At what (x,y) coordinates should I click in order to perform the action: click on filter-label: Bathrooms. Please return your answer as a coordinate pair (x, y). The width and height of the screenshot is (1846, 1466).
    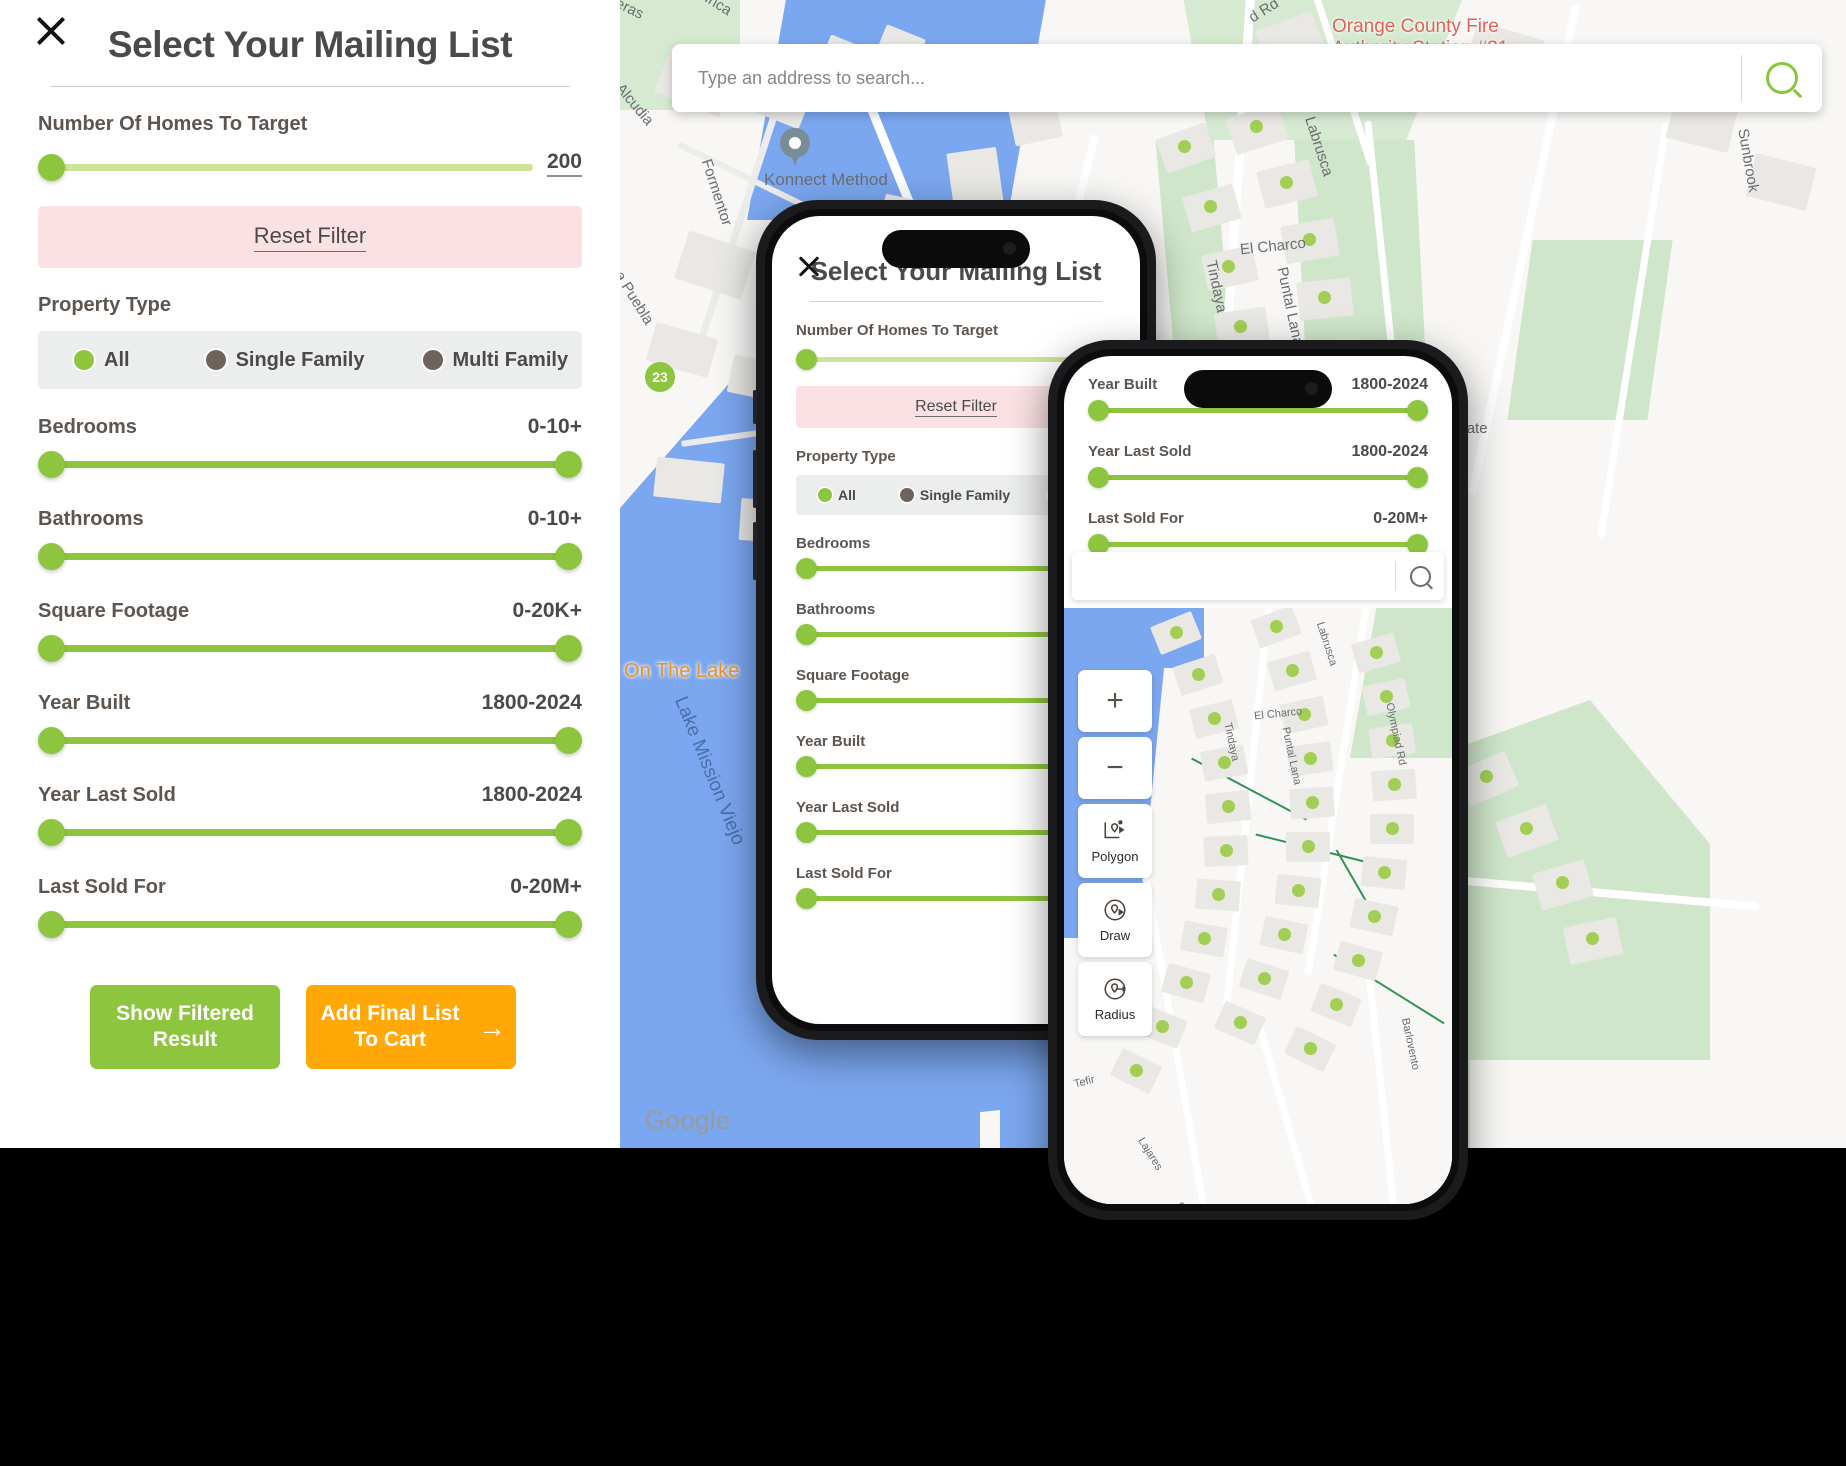
    Looking at the image, I should click on (91, 519).